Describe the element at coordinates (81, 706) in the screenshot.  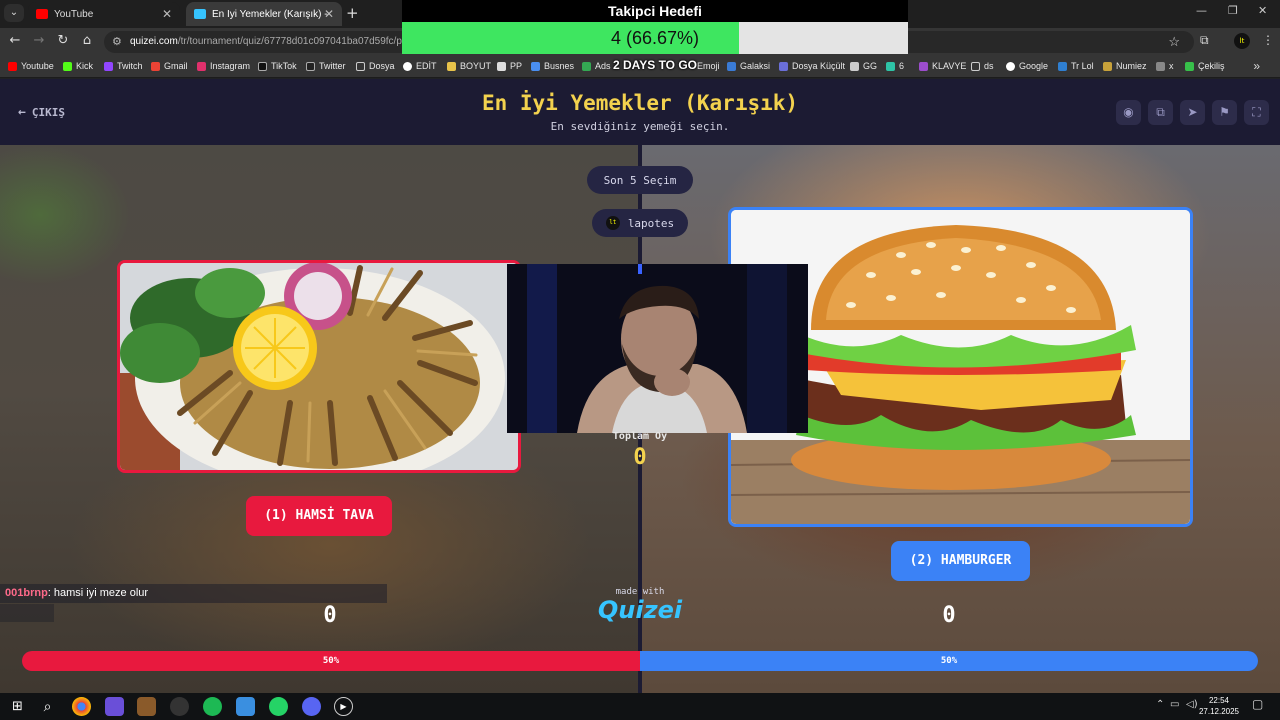
I see `chrome-icon` at that location.